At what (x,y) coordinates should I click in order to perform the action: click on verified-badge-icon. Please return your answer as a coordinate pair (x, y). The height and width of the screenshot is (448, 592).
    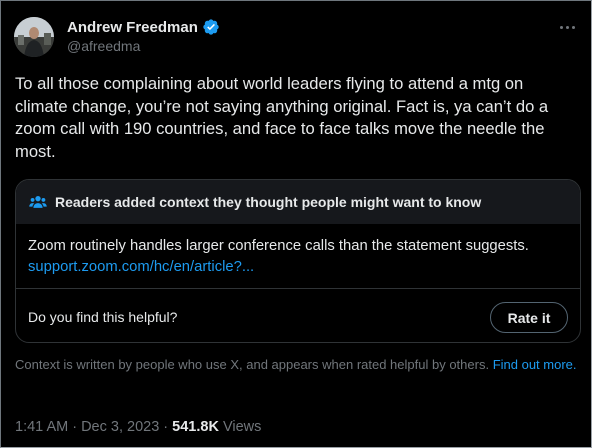
    Looking at the image, I should click on (211, 27).